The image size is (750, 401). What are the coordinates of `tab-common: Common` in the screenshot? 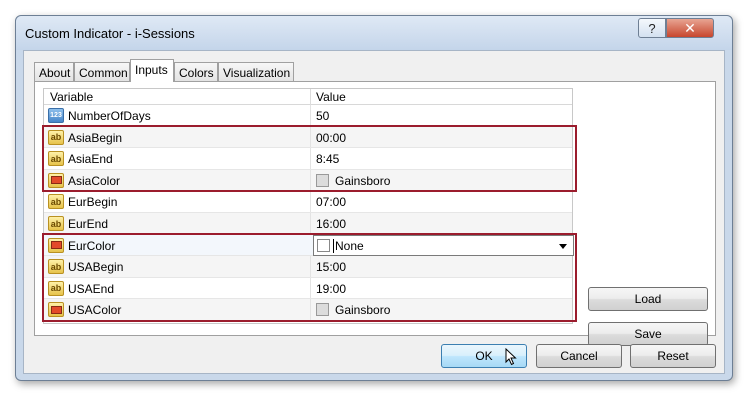 It's located at (102, 71).